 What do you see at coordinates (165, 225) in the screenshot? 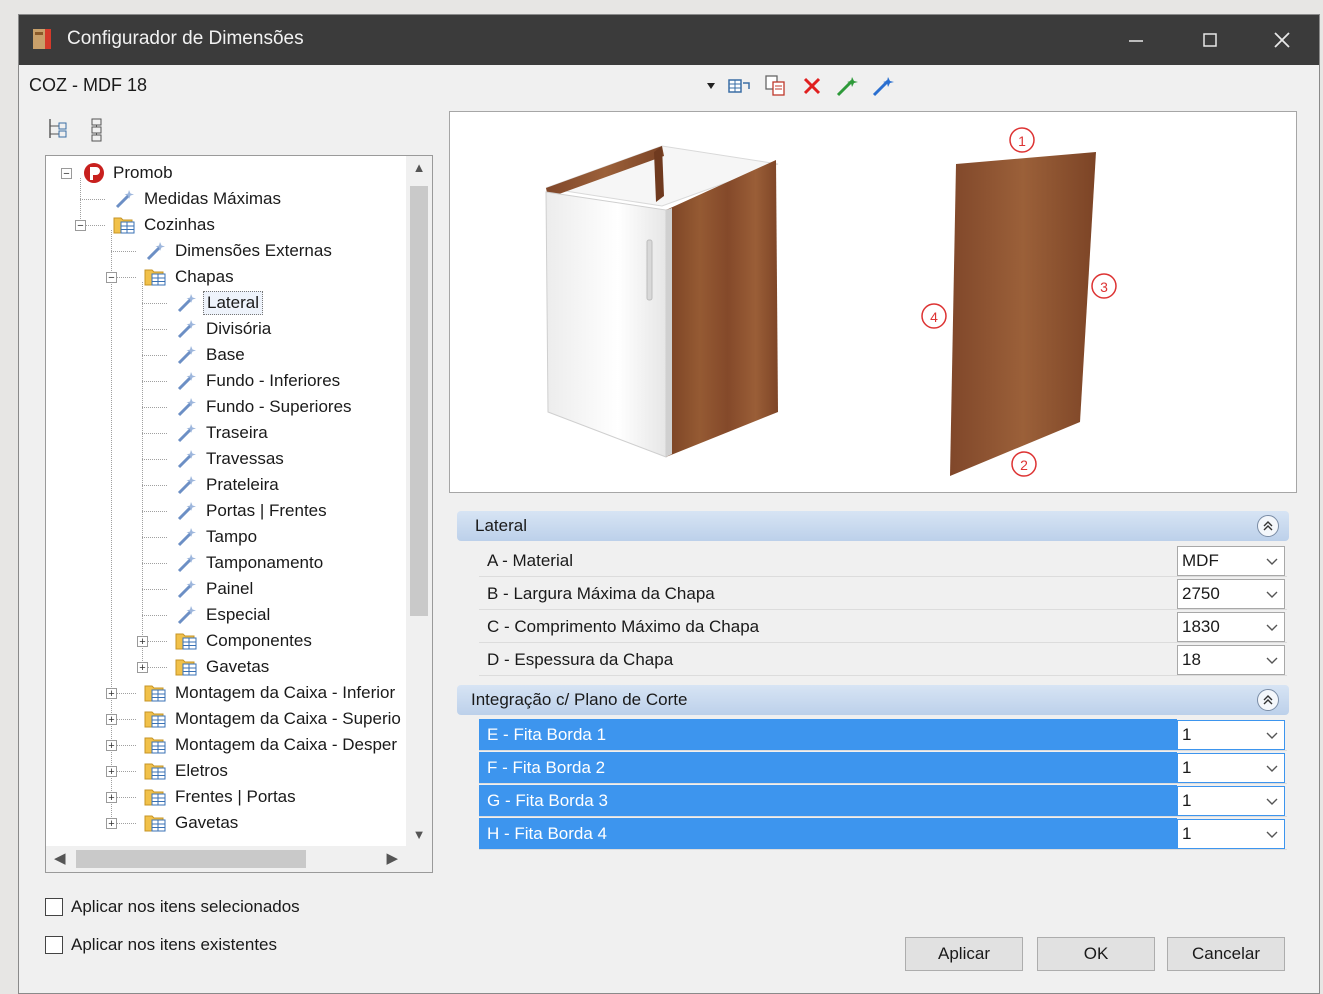
I see `tree-item: Cozinhas` at bounding box center [165, 225].